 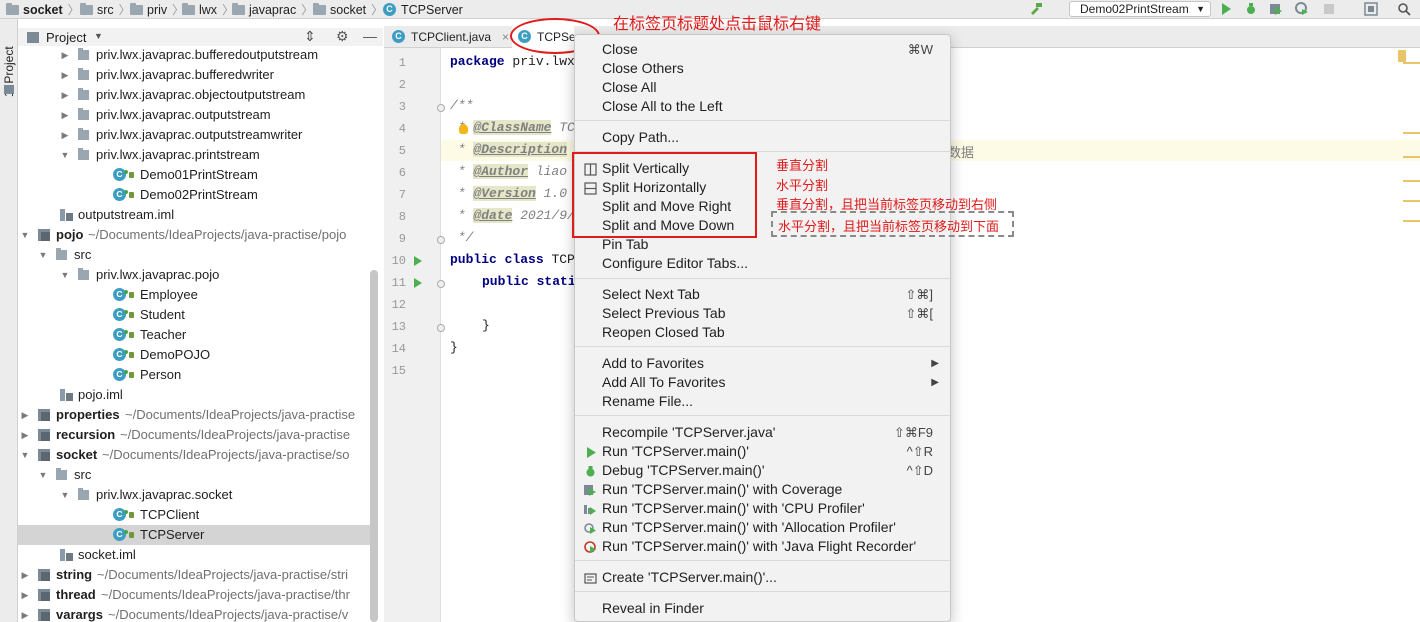 What do you see at coordinates (512, 259) in the screenshot?
I see `code-line: public class TCP` at bounding box center [512, 259].